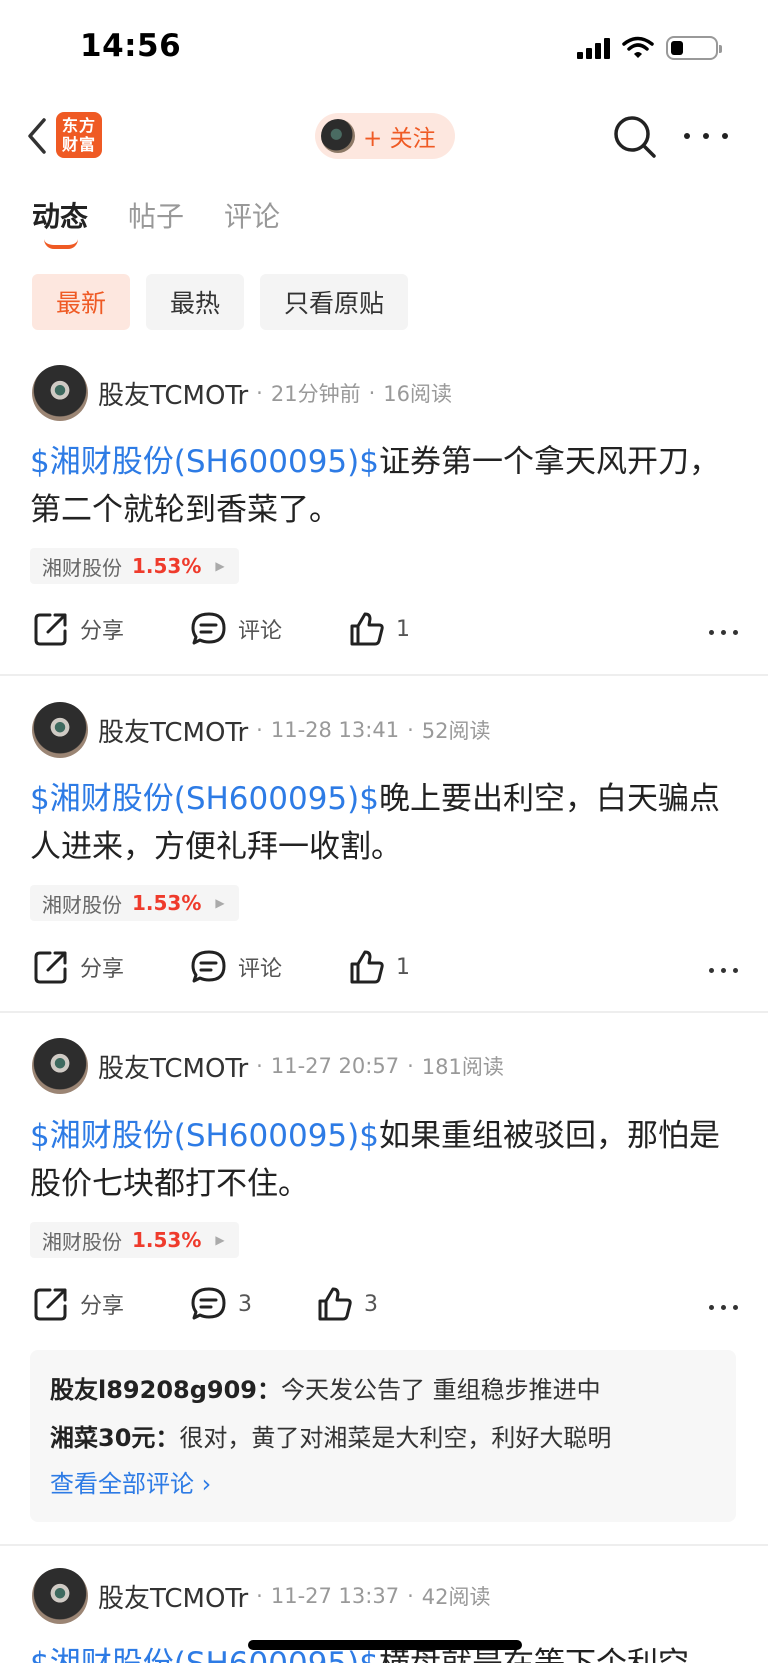  Describe the element at coordinates (638, 47) in the screenshot. I see `wifi-icon` at that location.